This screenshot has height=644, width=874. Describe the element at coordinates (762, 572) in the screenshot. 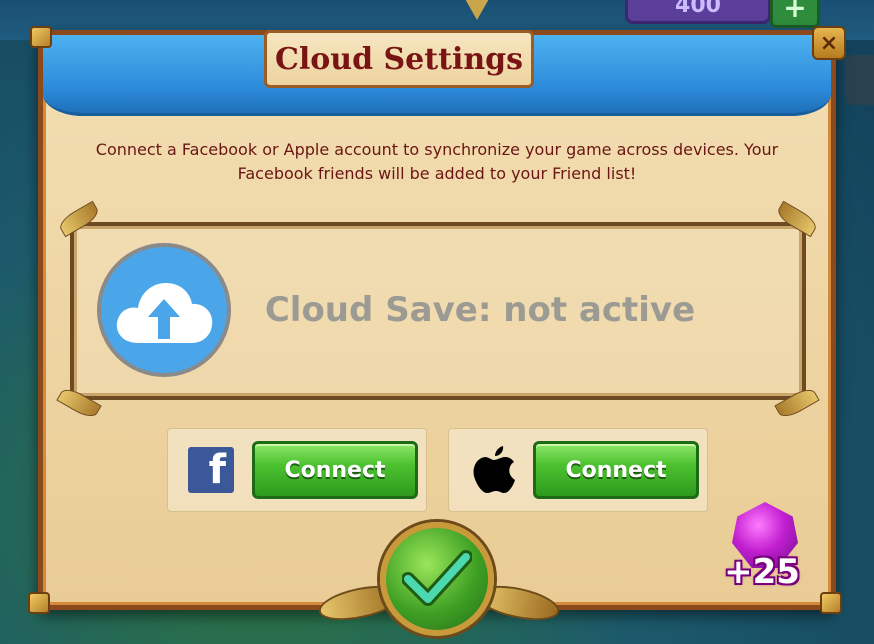

I see `reward-amount: +25` at that location.